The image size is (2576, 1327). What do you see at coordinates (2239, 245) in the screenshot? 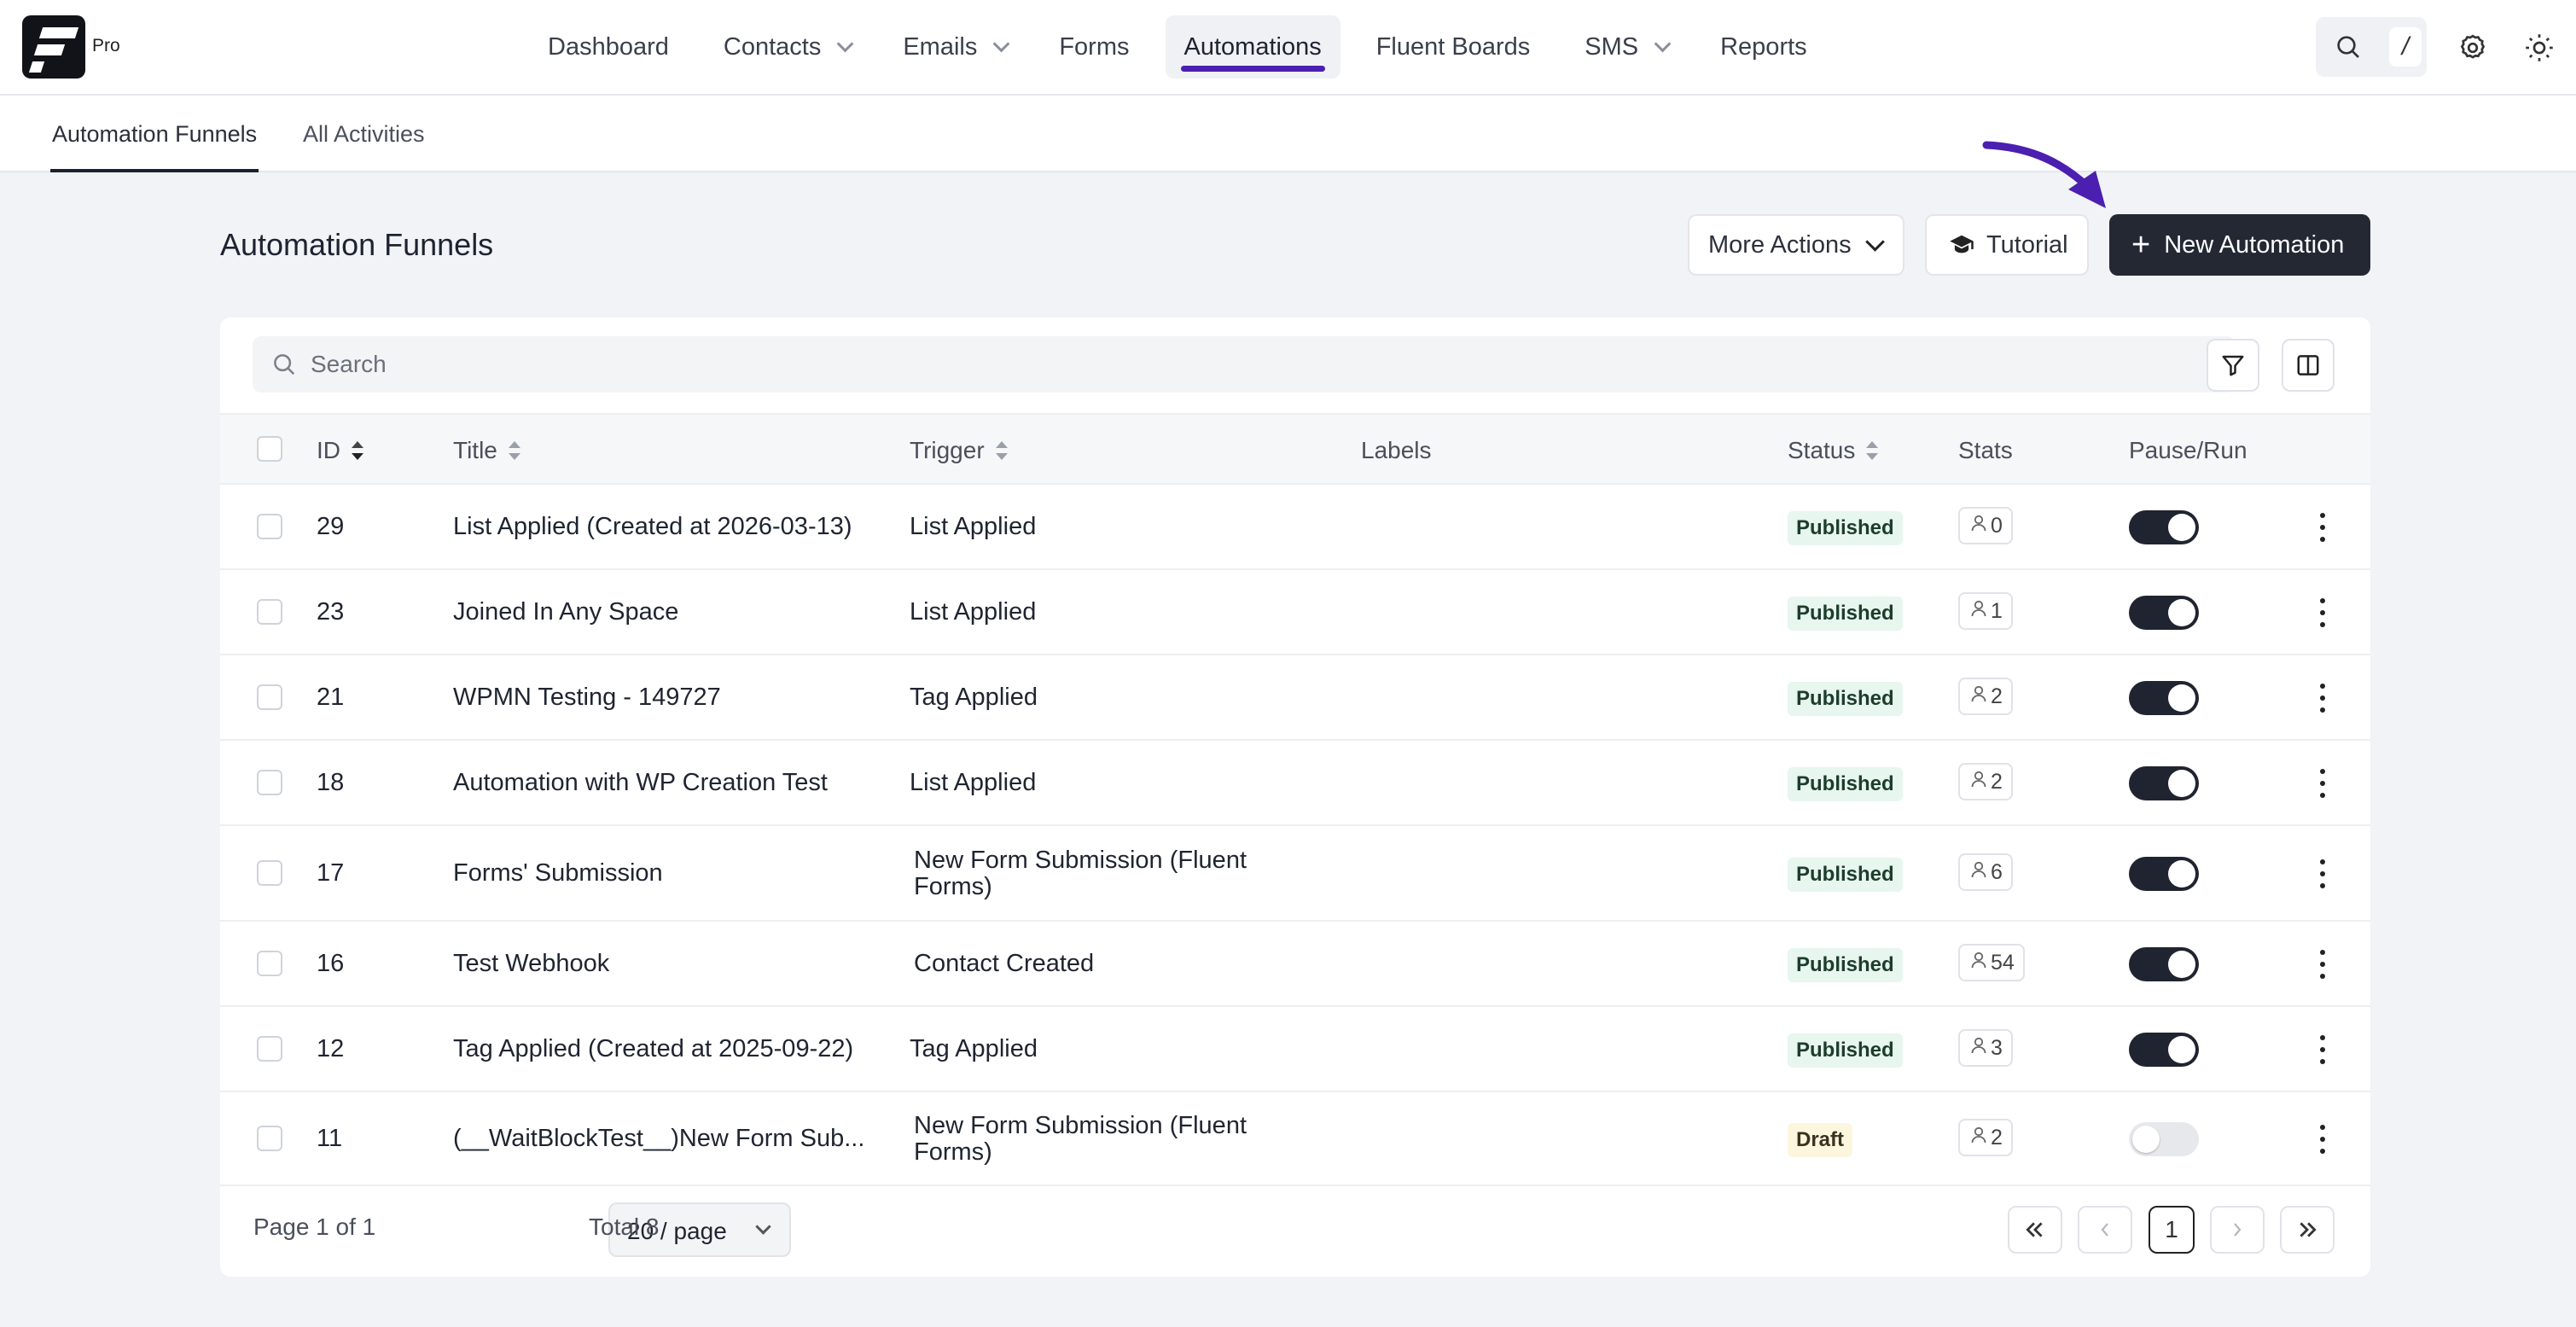
I see `new-automation-button: + New Automation` at bounding box center [2239, 245].